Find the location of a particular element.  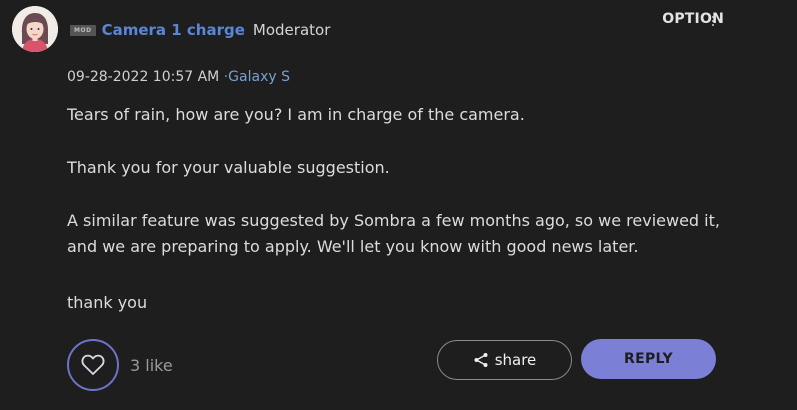

reply-button: REPLY is located at coordinates (648, 359).